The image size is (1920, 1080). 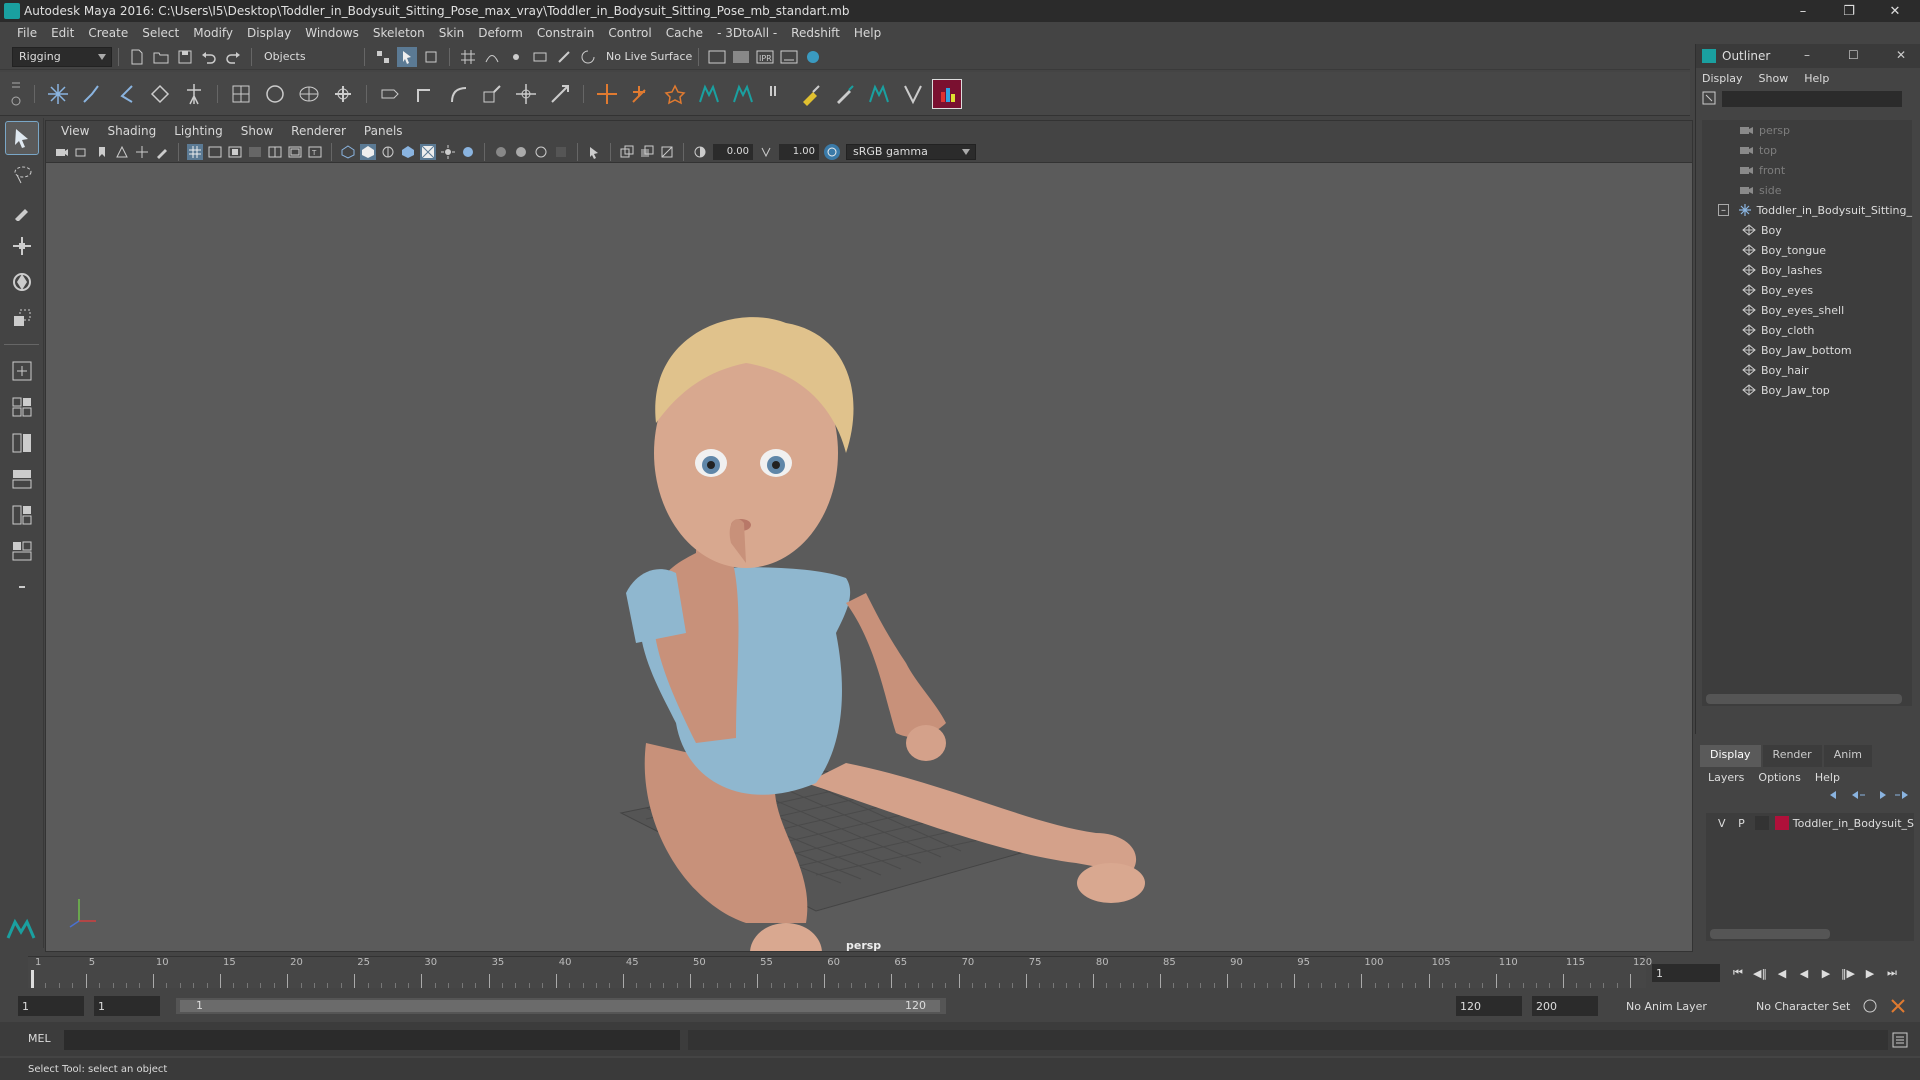 I want to click on grease-pencil-icon, so click(x=162, y=152).